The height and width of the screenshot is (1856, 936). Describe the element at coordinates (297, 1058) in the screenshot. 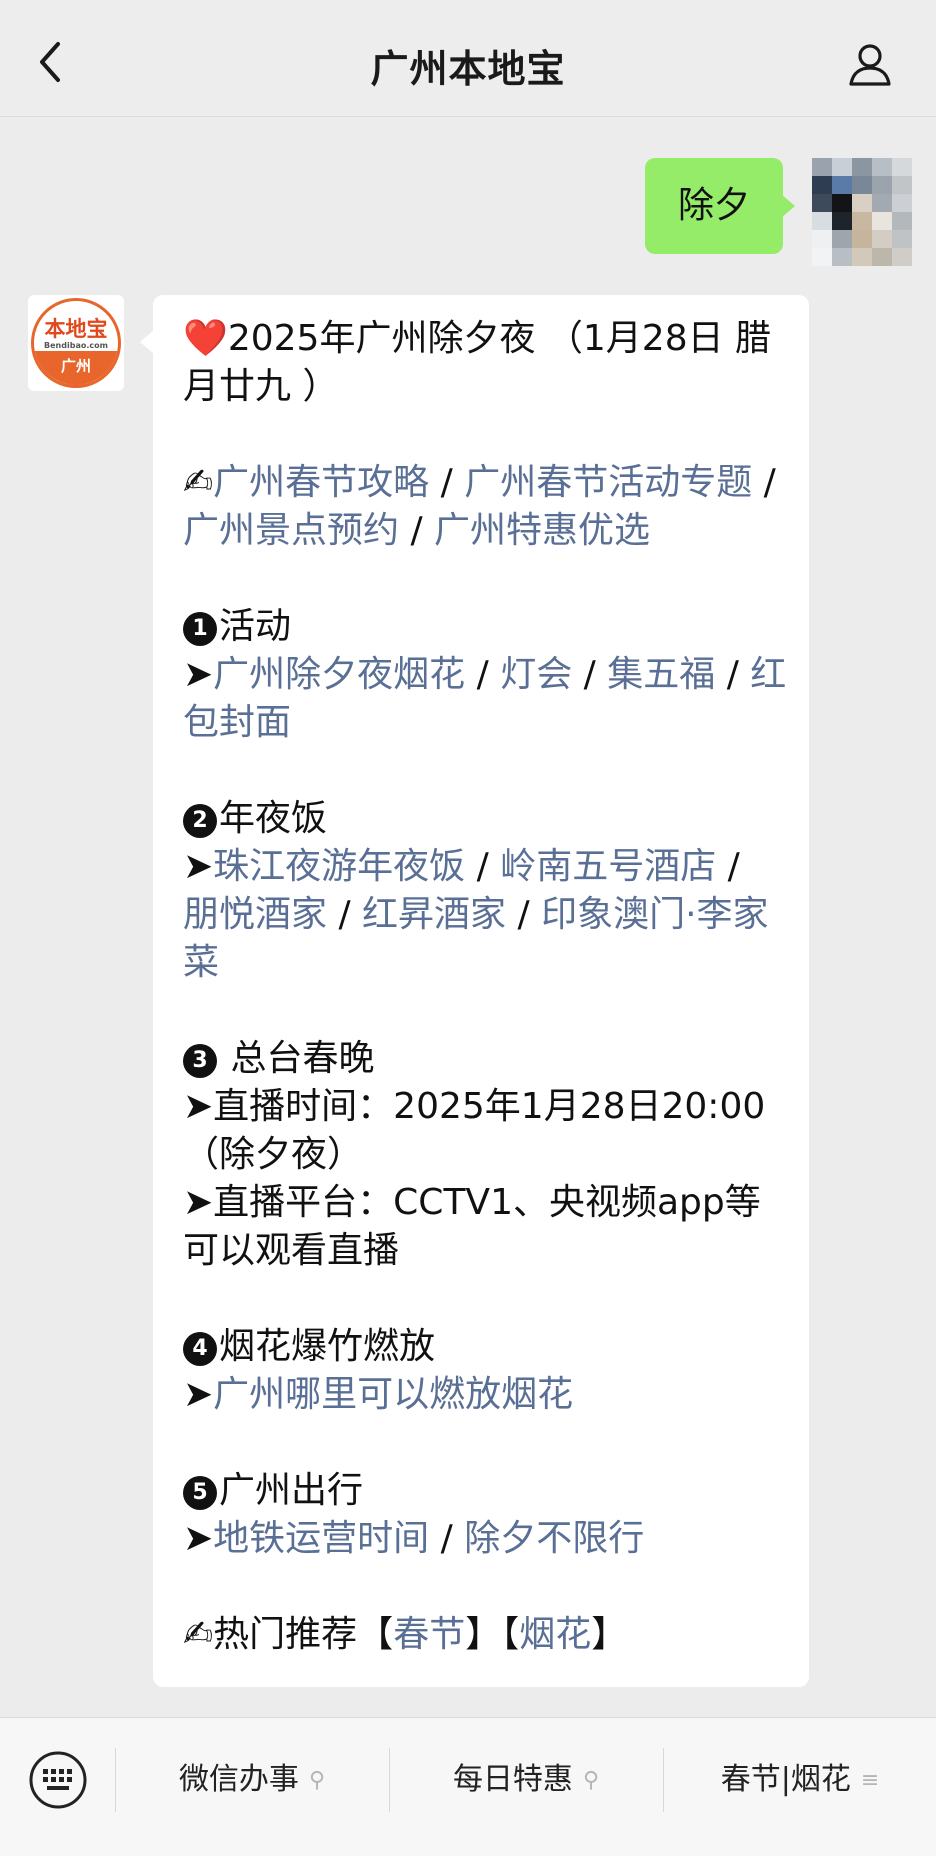

I see `section-title-text: 总台春晚` at that location.